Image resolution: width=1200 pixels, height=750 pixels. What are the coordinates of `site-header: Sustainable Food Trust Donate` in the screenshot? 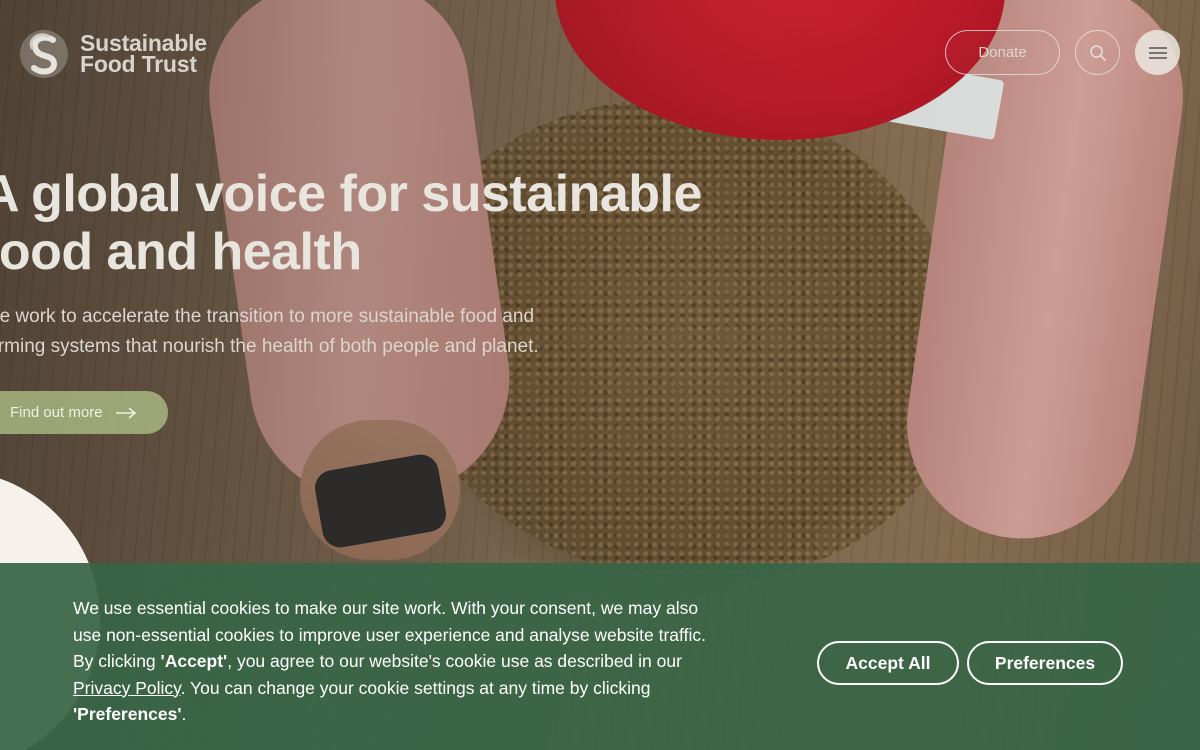 It's located at (600, 50).